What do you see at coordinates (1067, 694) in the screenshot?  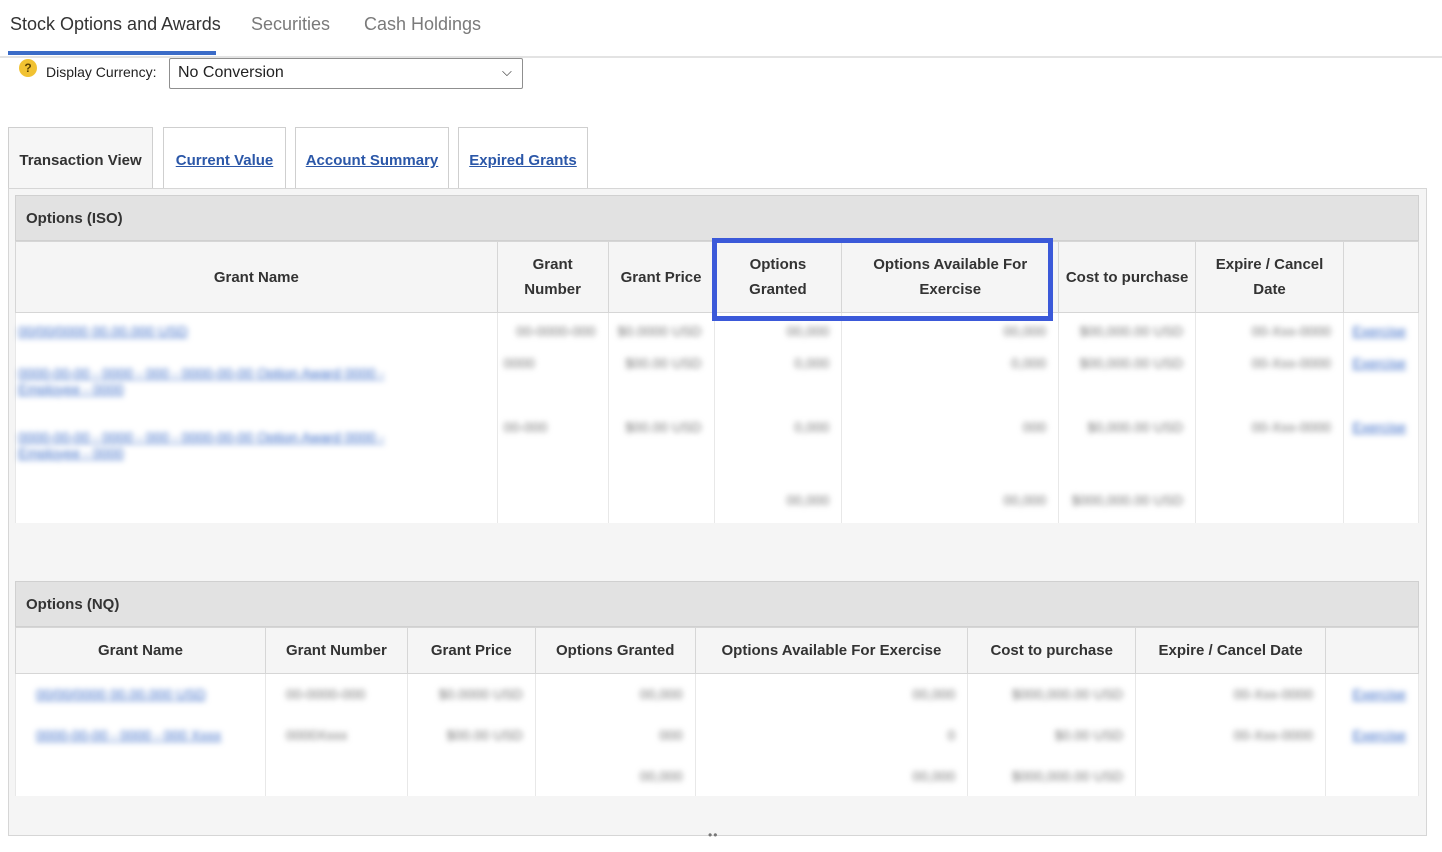 I see `cost-to-purchase: $000,000.00 USD` at bounding box center [1067, 694].